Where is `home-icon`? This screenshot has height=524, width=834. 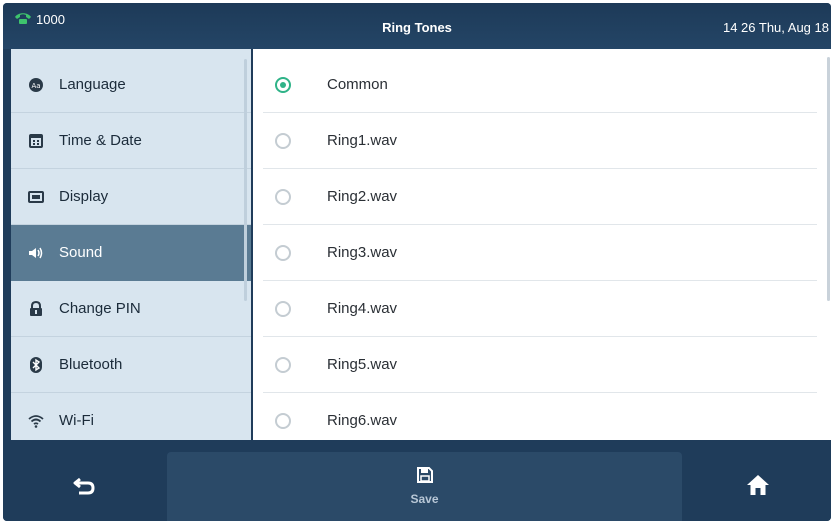
home-icon is located at coordinates (758, 487).